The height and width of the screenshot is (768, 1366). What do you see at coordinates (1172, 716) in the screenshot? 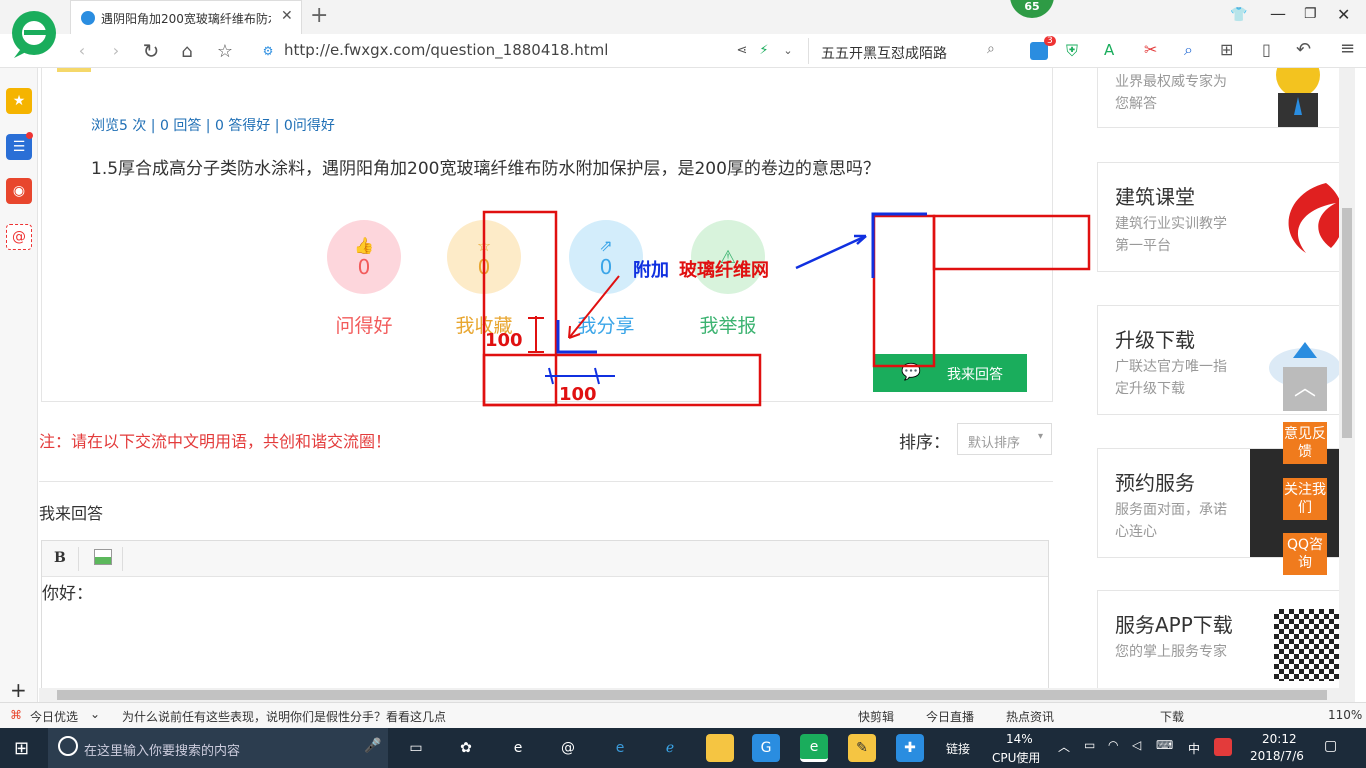
I see `download-label: 下载` at bounding box center [1172, 716].